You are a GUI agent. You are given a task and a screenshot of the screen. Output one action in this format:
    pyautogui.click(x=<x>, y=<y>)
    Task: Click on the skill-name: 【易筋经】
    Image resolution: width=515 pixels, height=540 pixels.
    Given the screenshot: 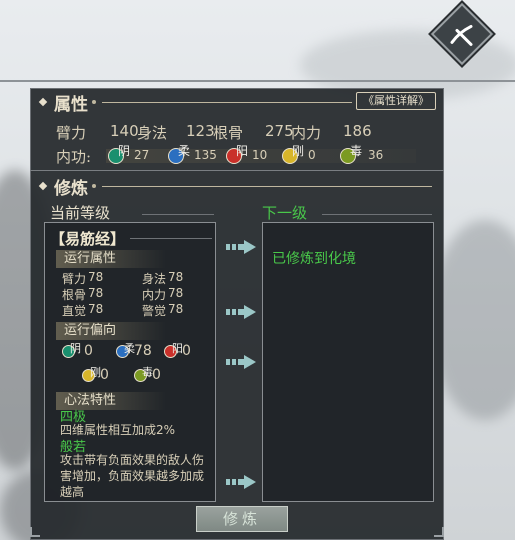 What is the action you would take?
    pyautogui.click(x=88, y=239)
    